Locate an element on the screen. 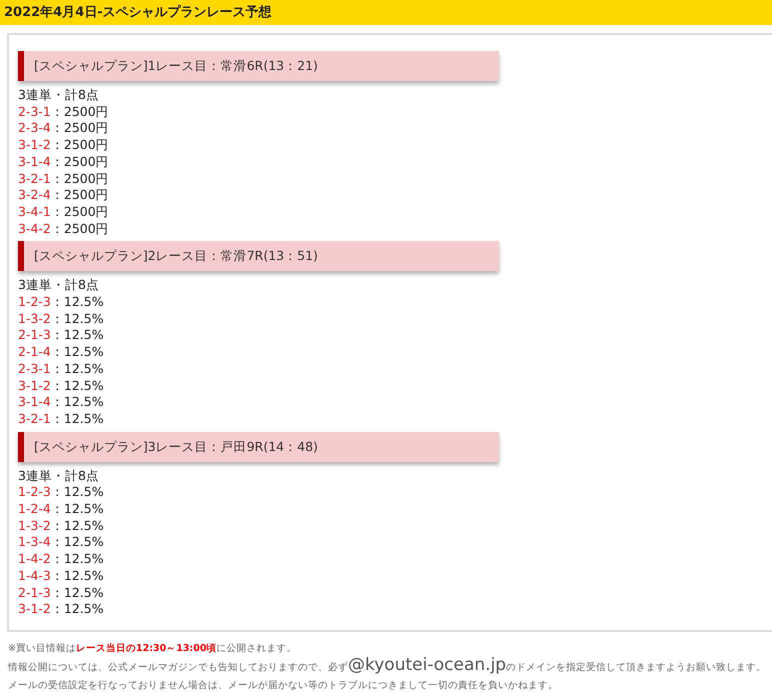 This screenshot has width=772, height=695. bet-line: 1-4-2：12.5% is located at coordinates (61, 559).